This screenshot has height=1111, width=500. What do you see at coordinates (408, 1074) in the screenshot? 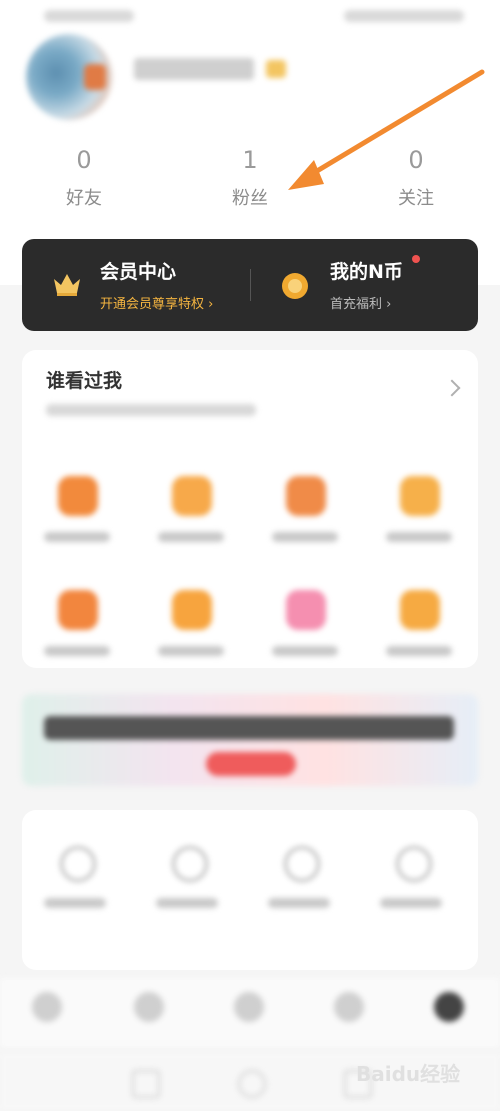
I see `watermark: Baidu经验` at bounding box center [408, 1074].